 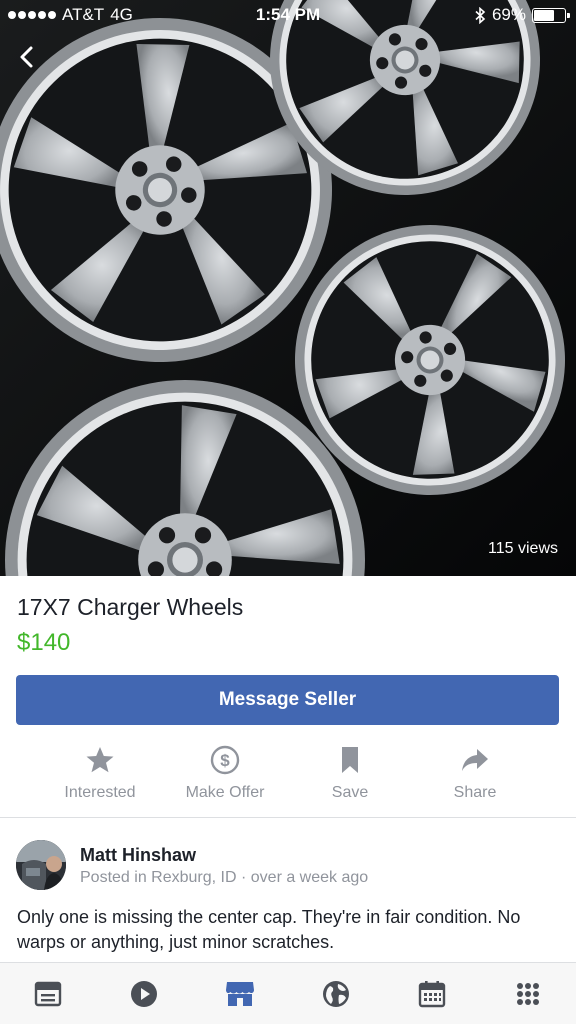 I want to click on seller-avatar-image, so click(x=41, y=865).